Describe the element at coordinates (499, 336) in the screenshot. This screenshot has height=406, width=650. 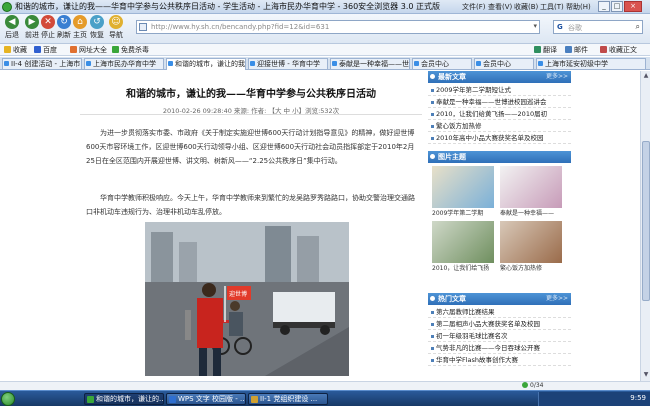
I see `hot-article-link: 初一年级羽毛球比赛名次` at that location.